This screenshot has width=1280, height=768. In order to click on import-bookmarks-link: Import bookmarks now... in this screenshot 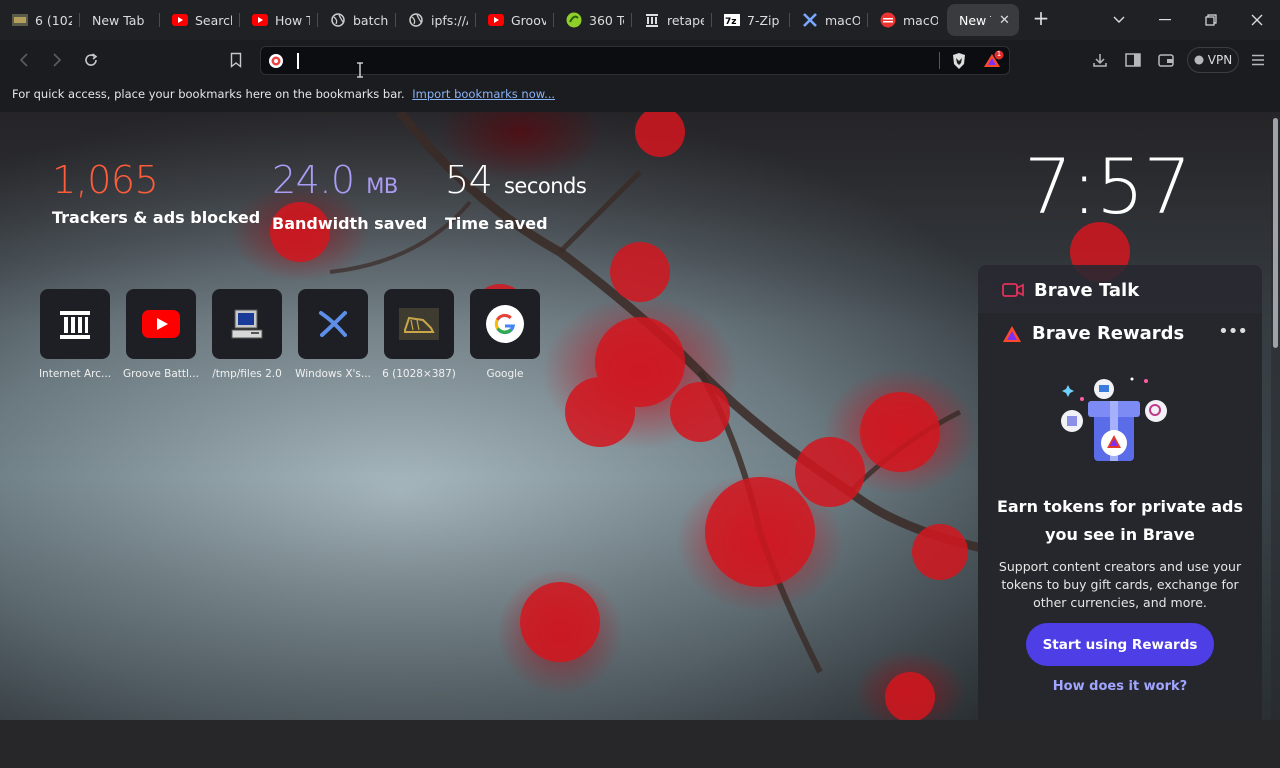, I will do `click(483, 94)`.